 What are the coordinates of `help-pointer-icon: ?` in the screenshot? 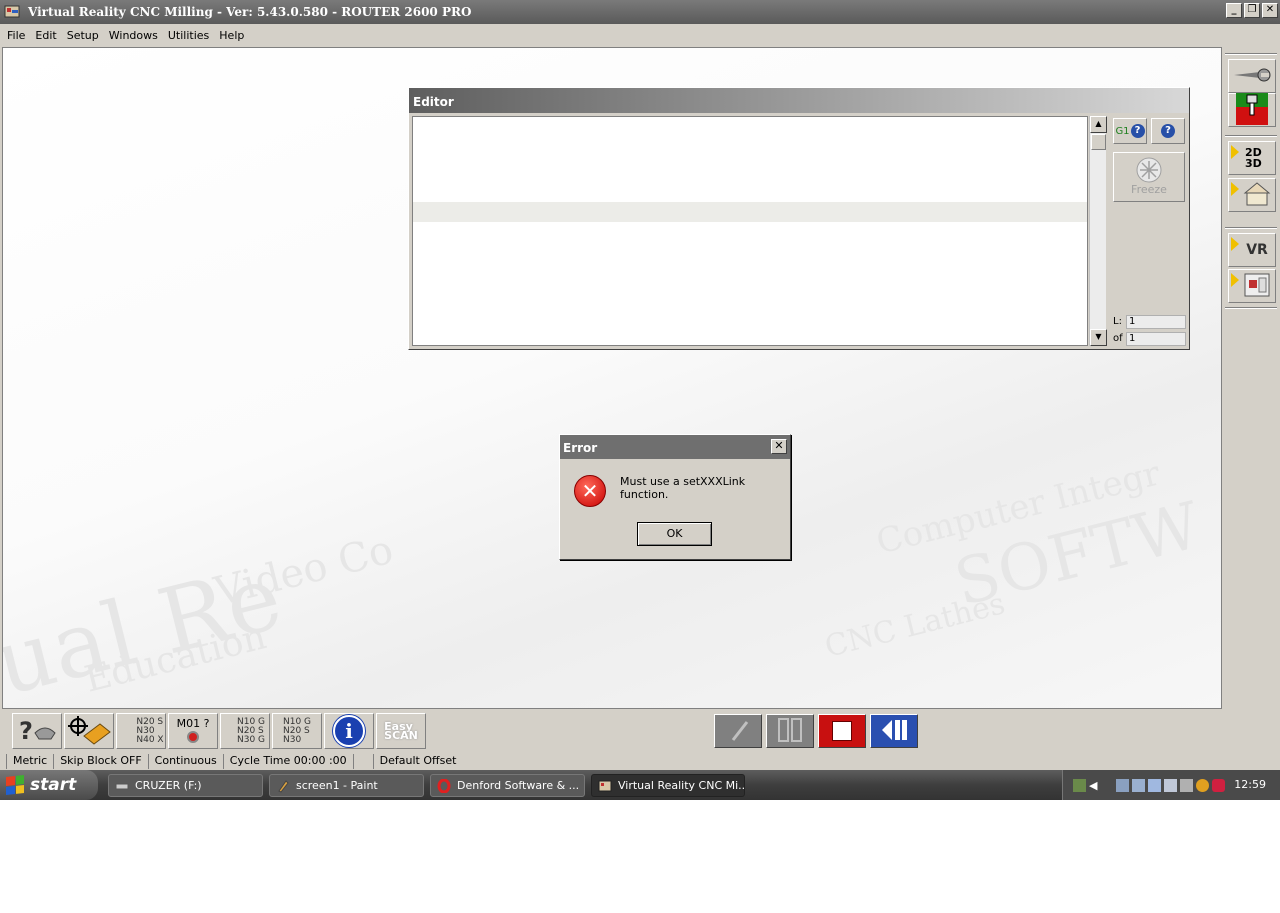 It's located at (37, 731).